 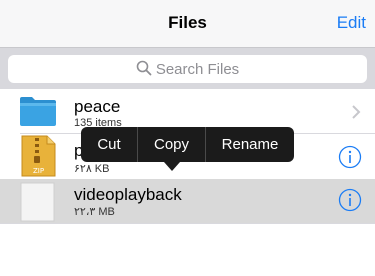 What do you see at coordinates (187, 223) in the screenshot?
I see `row-divider` at bounding box center [187, 223].